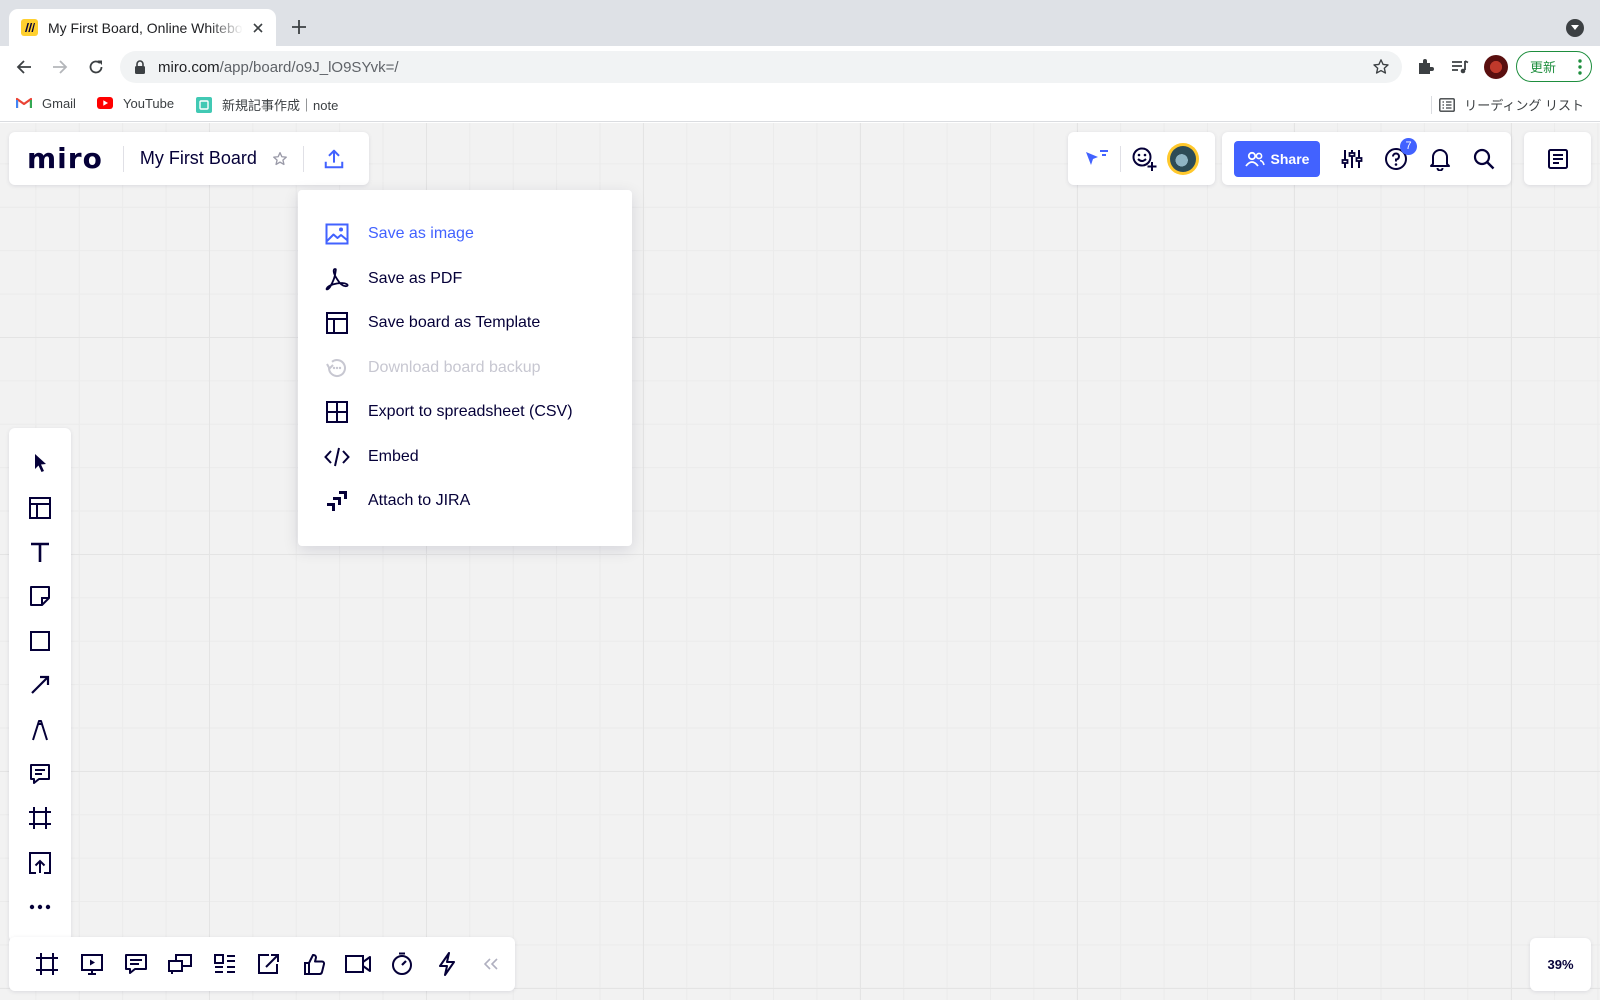  Describe the element at coordinates (40, 818) in the screenshot. I see `frame-tool-icon` at that location.